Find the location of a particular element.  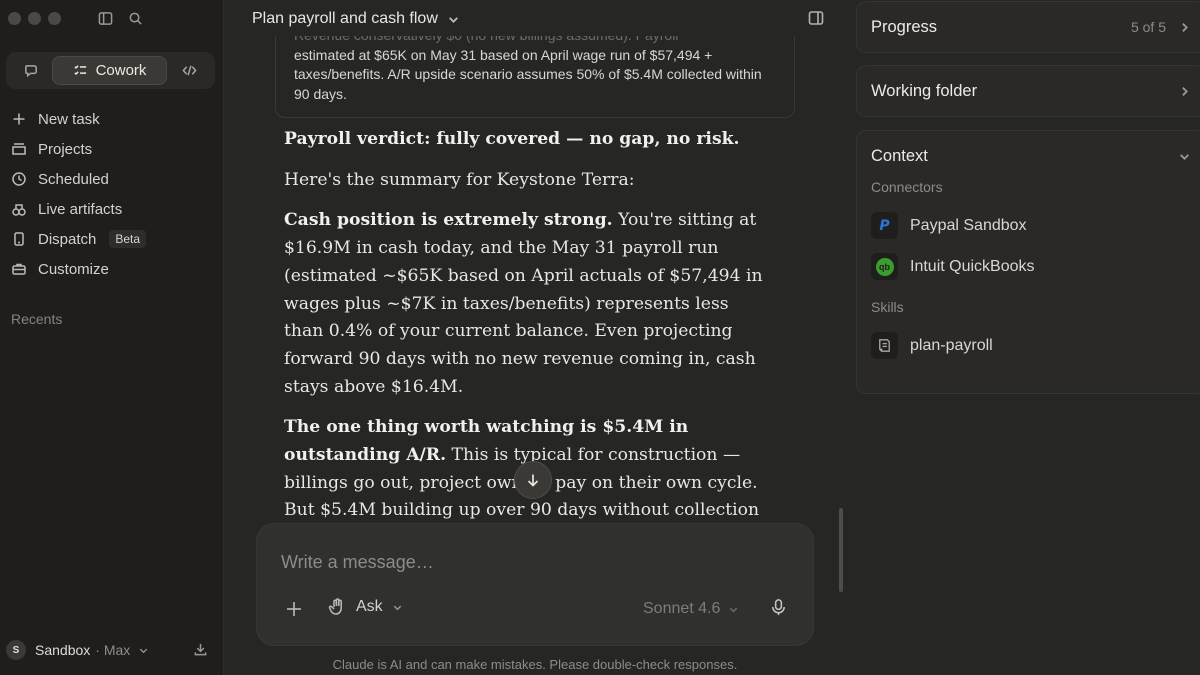

code-mode-tab is located at coordinates (189, 70).